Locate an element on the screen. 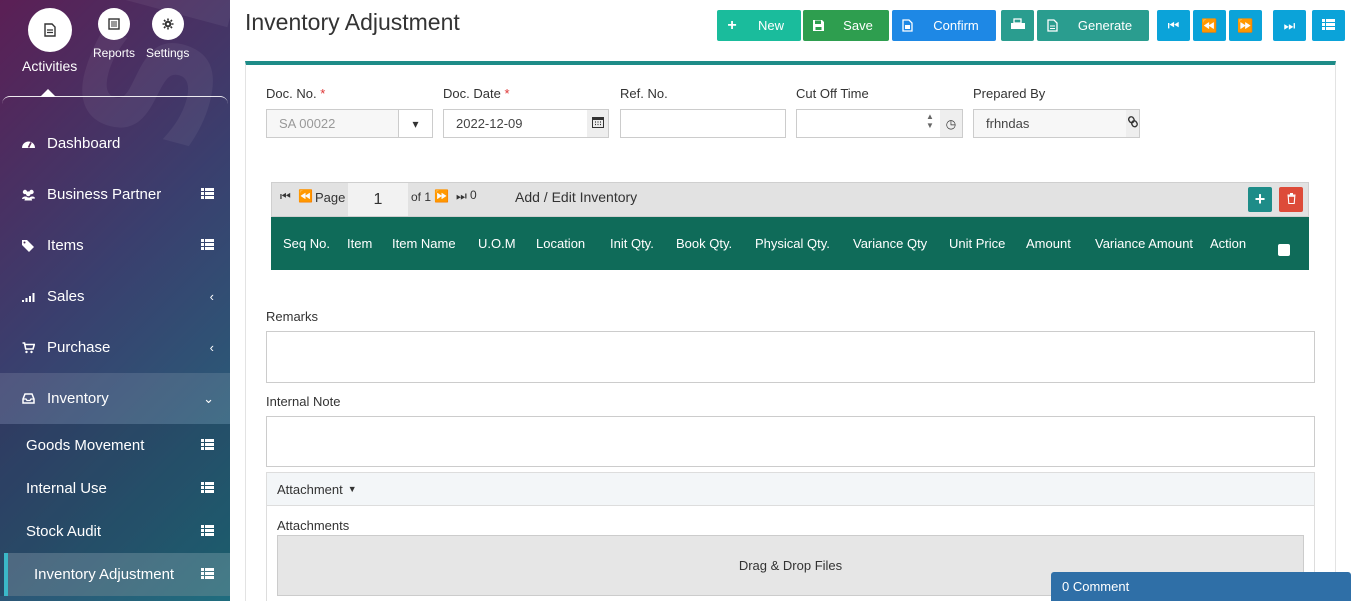 The image size is (1355, 601). col-variance-qty: Variance Qty is located at coordinates (890, 243).